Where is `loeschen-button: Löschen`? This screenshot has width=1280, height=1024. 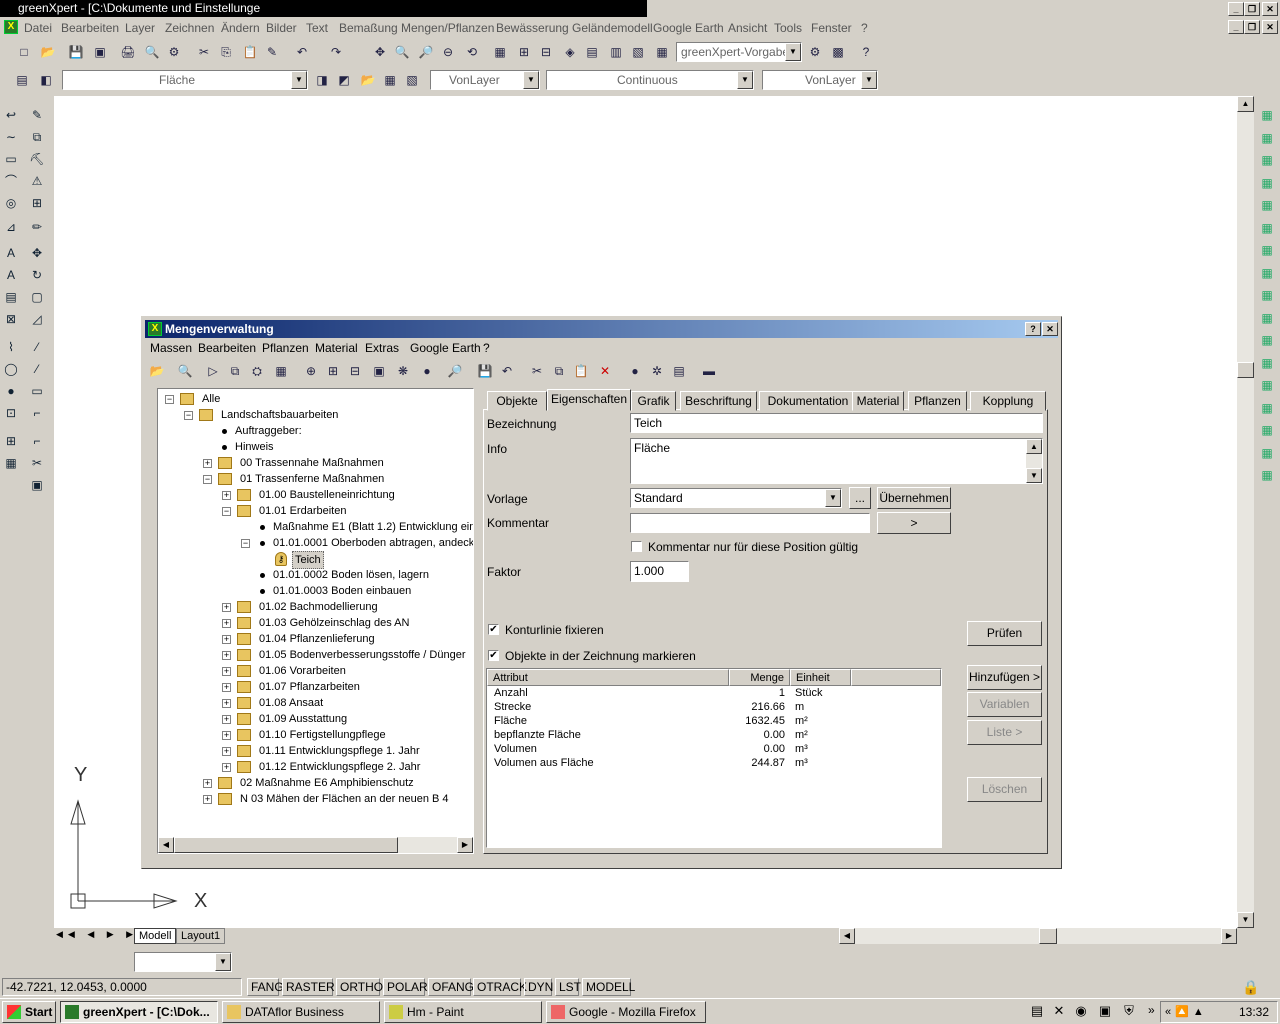
loeschen-button: Löschen is located at coordinates (1004, 789).